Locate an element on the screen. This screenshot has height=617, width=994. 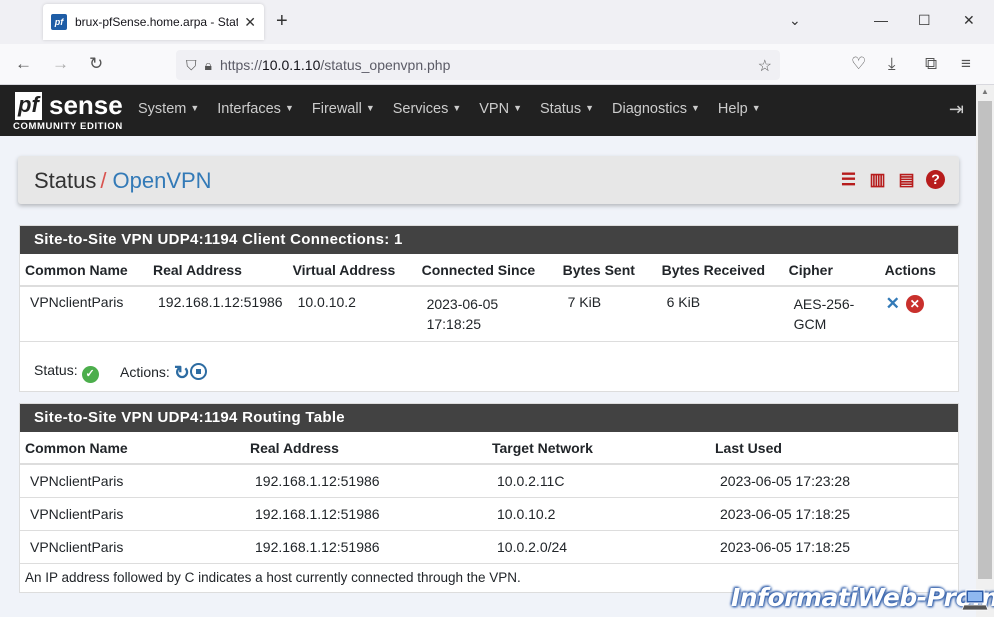
minimize-icon: — is located at coordinates (881, 20).